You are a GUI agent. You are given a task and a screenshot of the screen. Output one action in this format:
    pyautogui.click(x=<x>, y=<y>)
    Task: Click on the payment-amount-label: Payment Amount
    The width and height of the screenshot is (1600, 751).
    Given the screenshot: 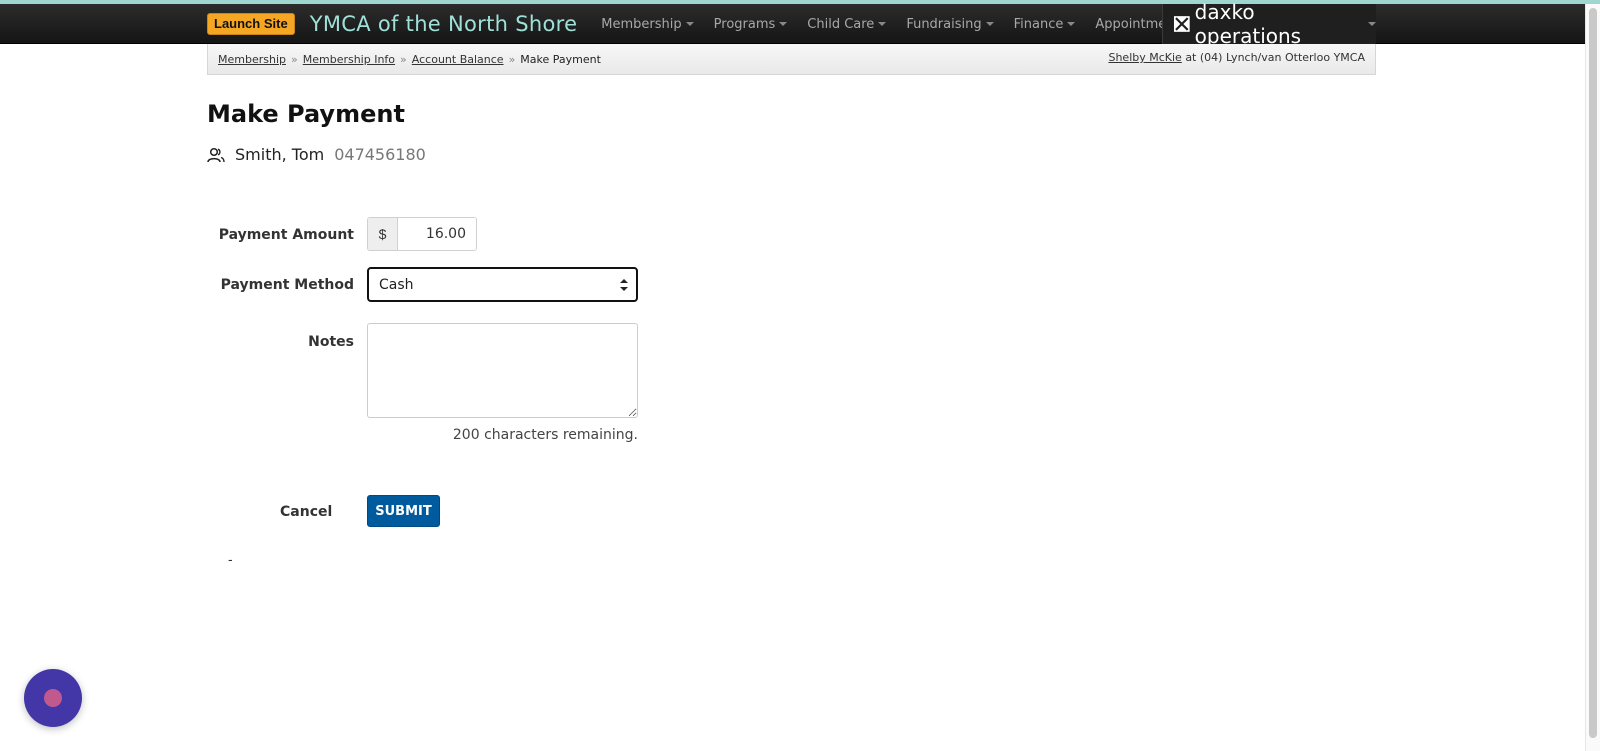 What is the action you would take?
    pyautogui.click(x=286, y=235)
    